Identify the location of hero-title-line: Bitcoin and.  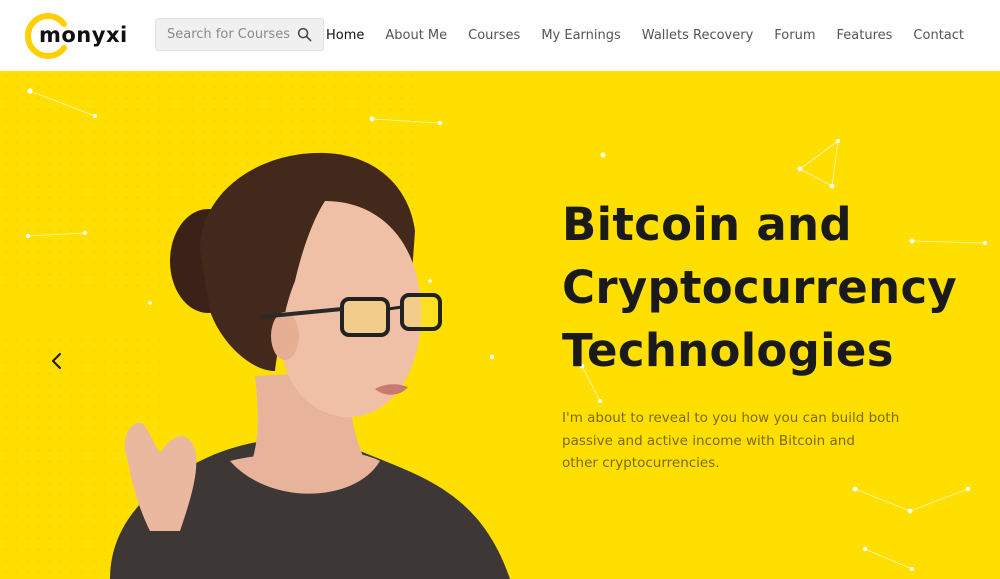
(707, 224).